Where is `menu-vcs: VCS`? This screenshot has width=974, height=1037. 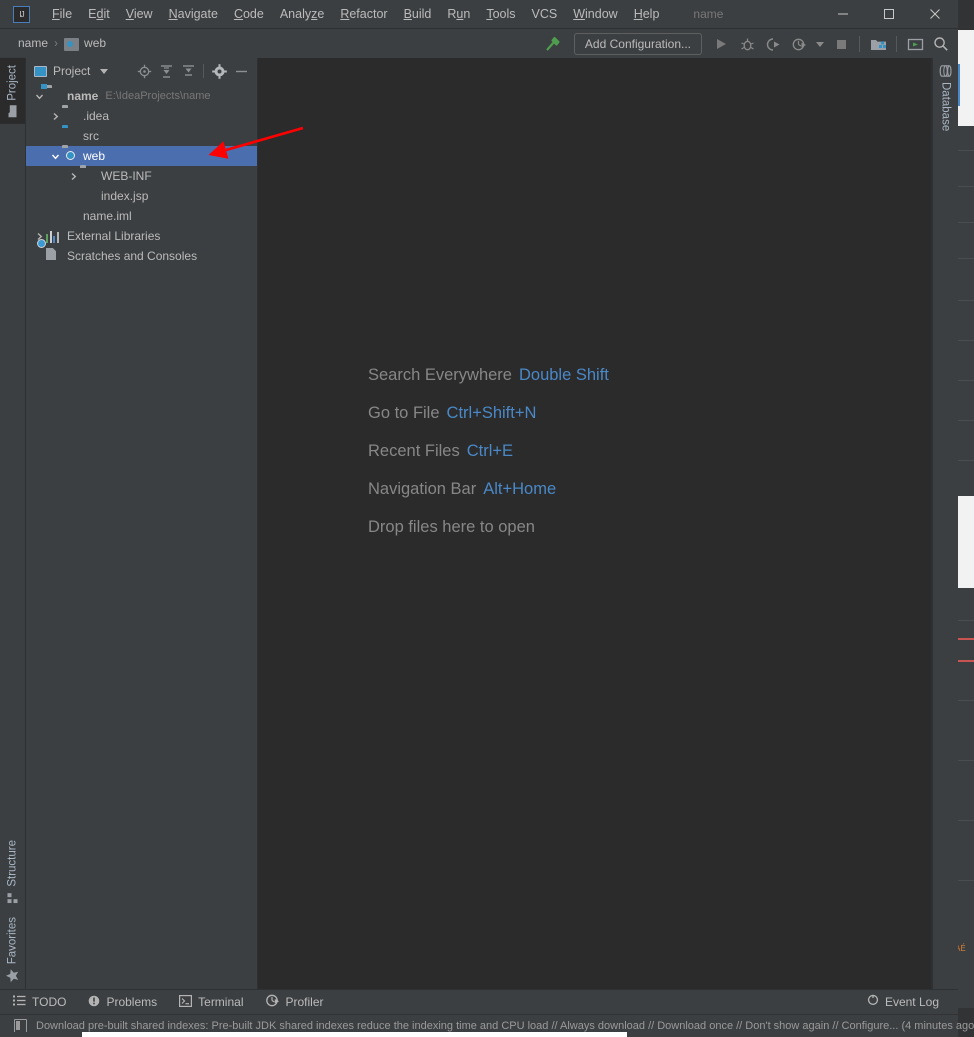
menu-vcs: VCS is located at coordinates (545, 14).